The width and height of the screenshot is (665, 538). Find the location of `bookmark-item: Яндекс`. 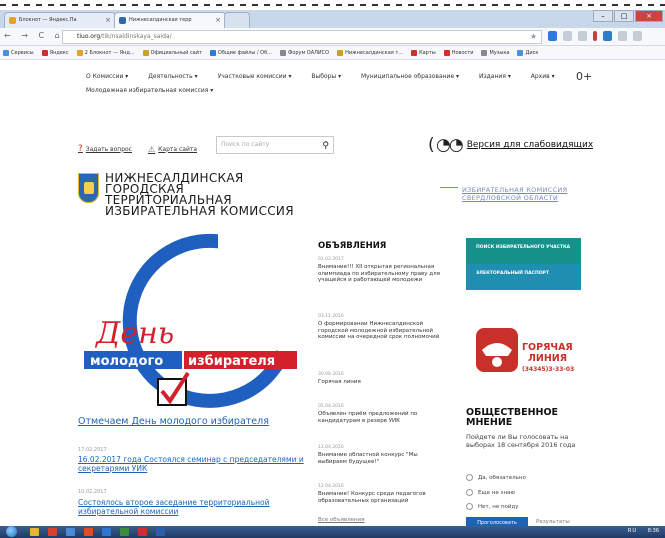

bookmark-item: Яндекс is located at coordinates (55, 52).